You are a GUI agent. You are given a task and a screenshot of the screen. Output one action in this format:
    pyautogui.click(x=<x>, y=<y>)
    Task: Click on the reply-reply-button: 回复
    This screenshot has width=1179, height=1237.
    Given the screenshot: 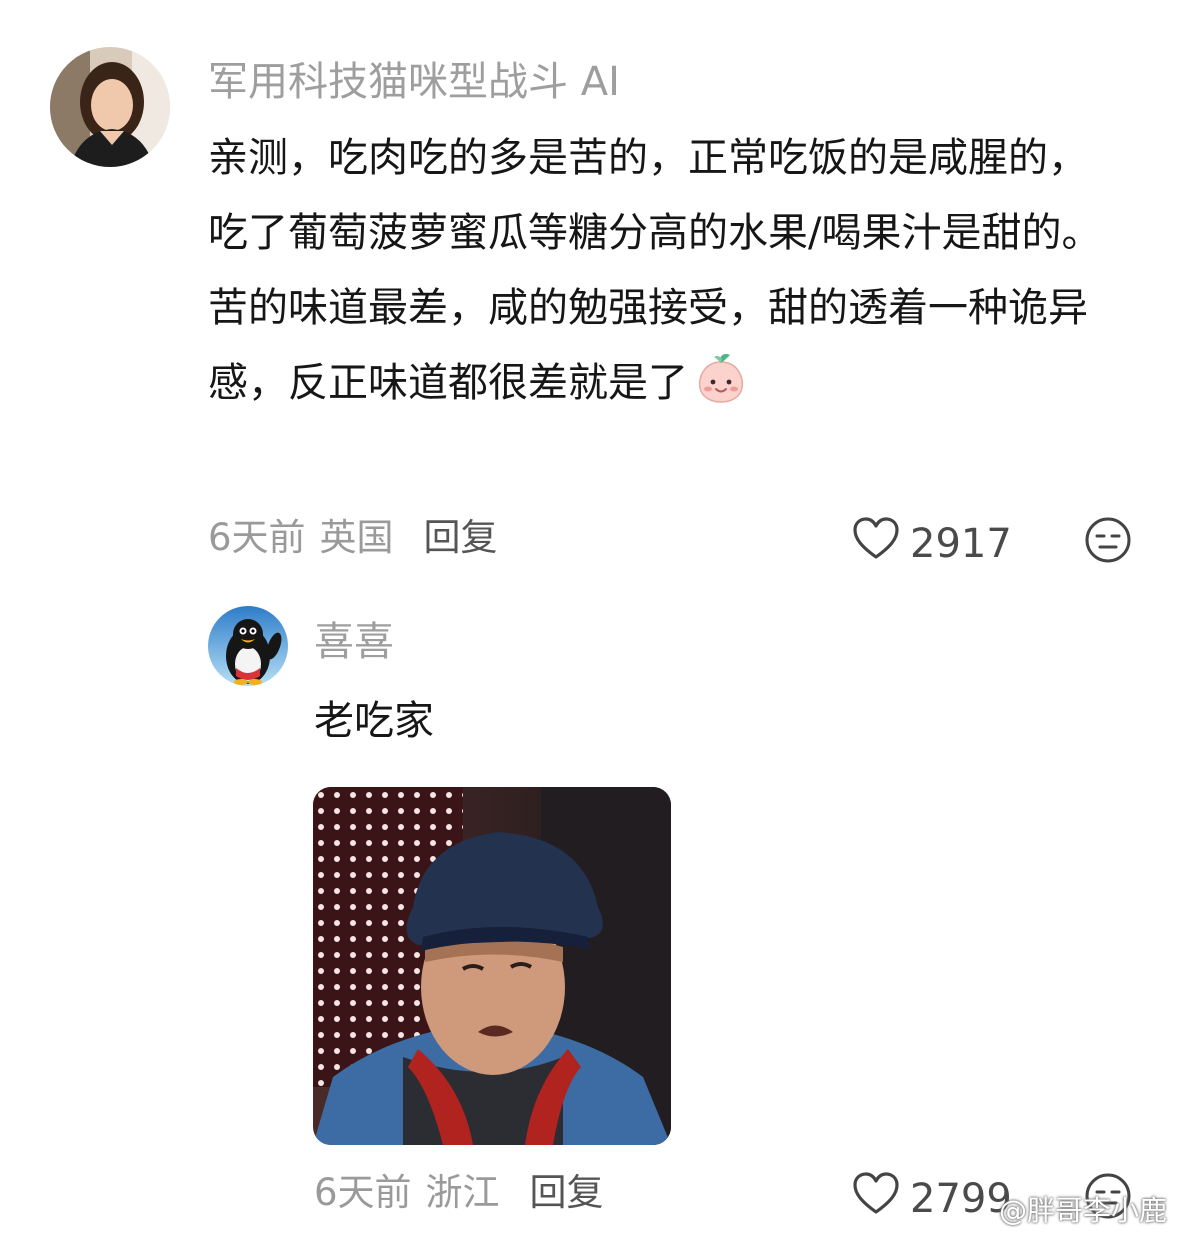 What is the action you would take?
    pyautogui.click(x=567, y=1192)
    